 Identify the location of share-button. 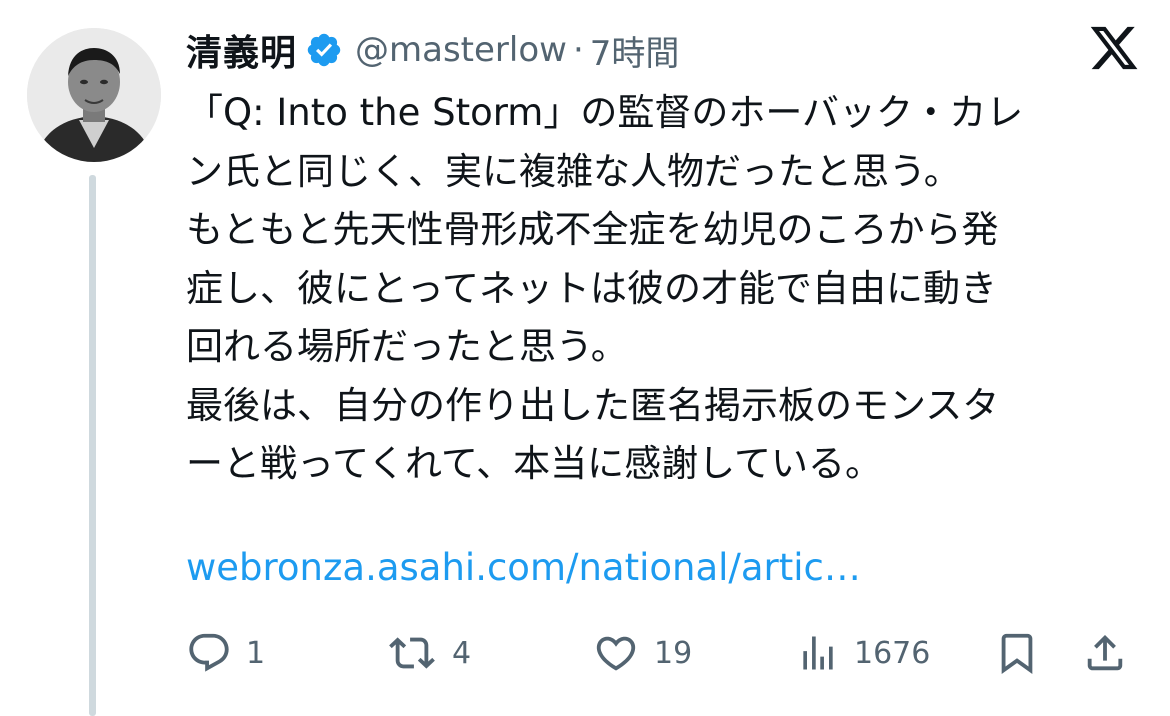
(1105, 653).